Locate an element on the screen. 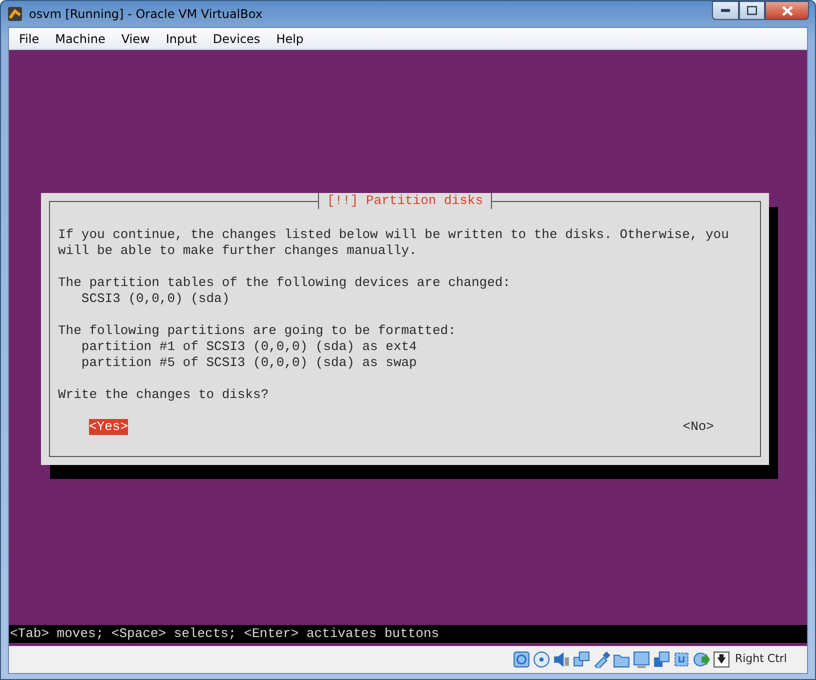 This screenshot has height=680, width=816. dialog-text: If you continue, the changes listed below will be written to the disks. Otherwise, you will be able to make further changes manually. is located at coordinates (394, 243).